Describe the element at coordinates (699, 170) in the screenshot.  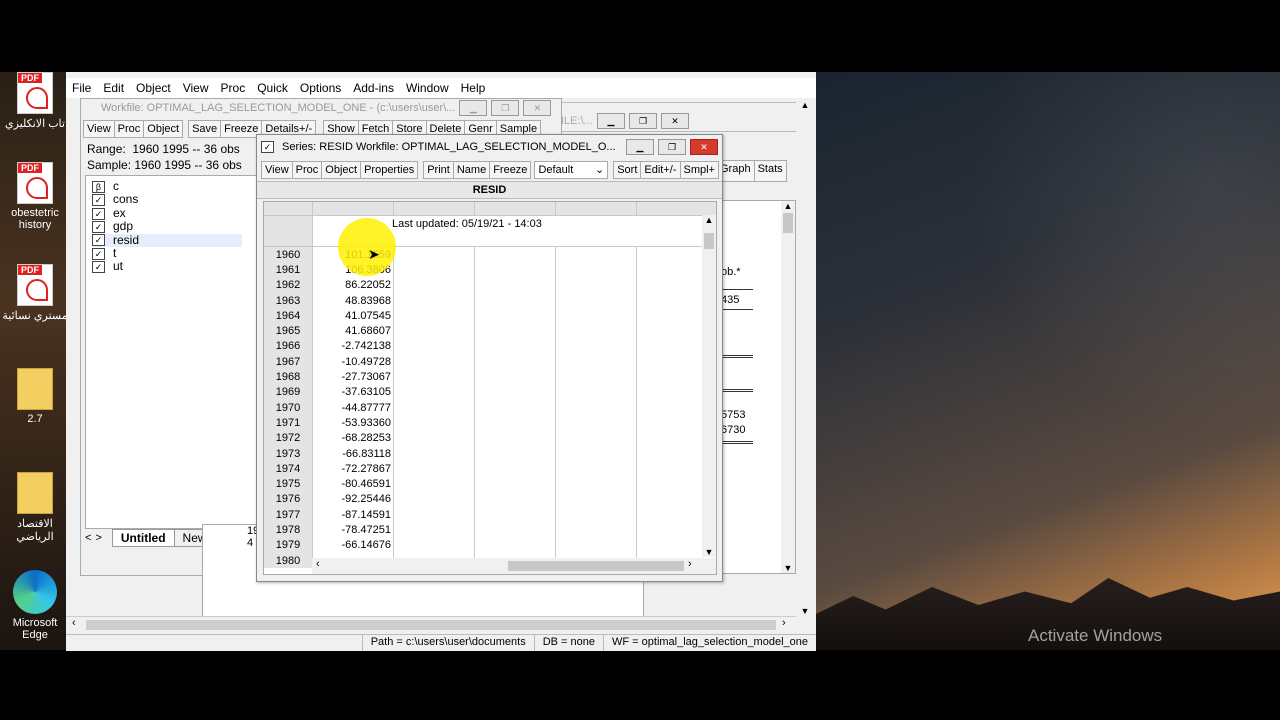
I see `smpl-toggle-button: Smpl+` at that location.